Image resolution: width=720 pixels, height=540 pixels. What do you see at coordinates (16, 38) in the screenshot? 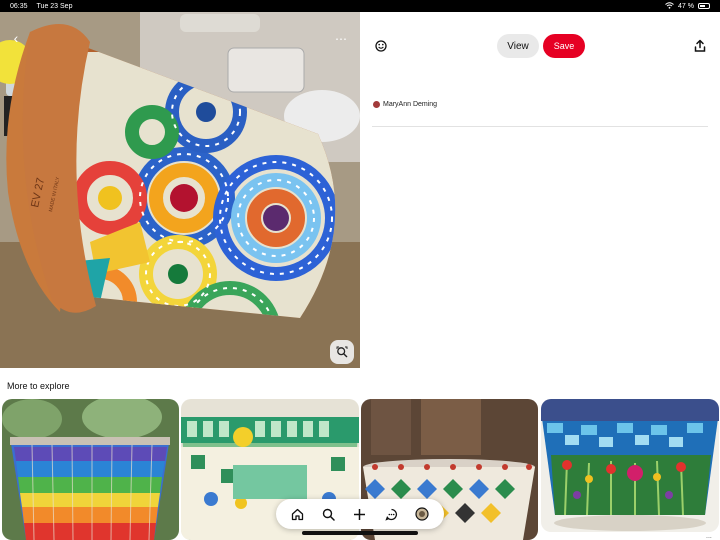
I see `back-chevron-icon: ‹` at bounding box center [16, 38].